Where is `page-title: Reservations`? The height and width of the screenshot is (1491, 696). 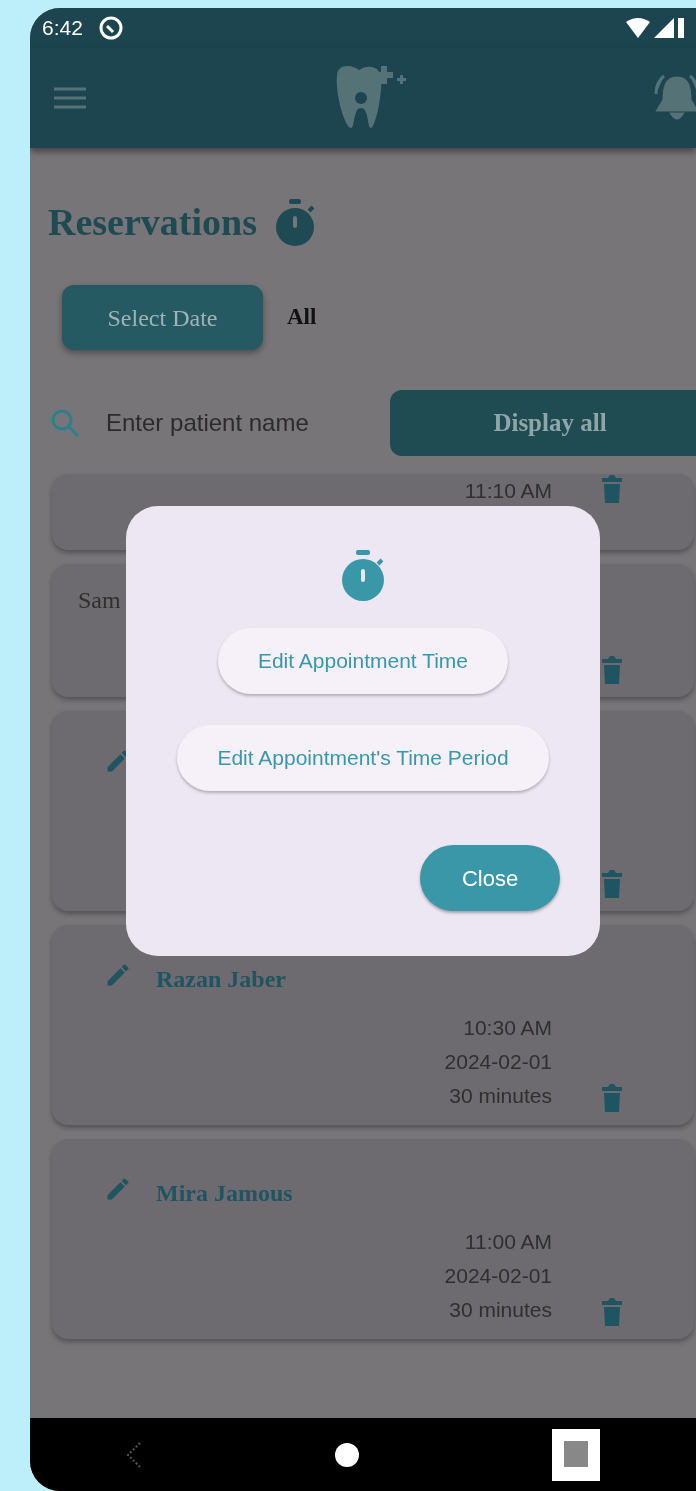 page-title: Reservations is located at coordinates (152, 222).